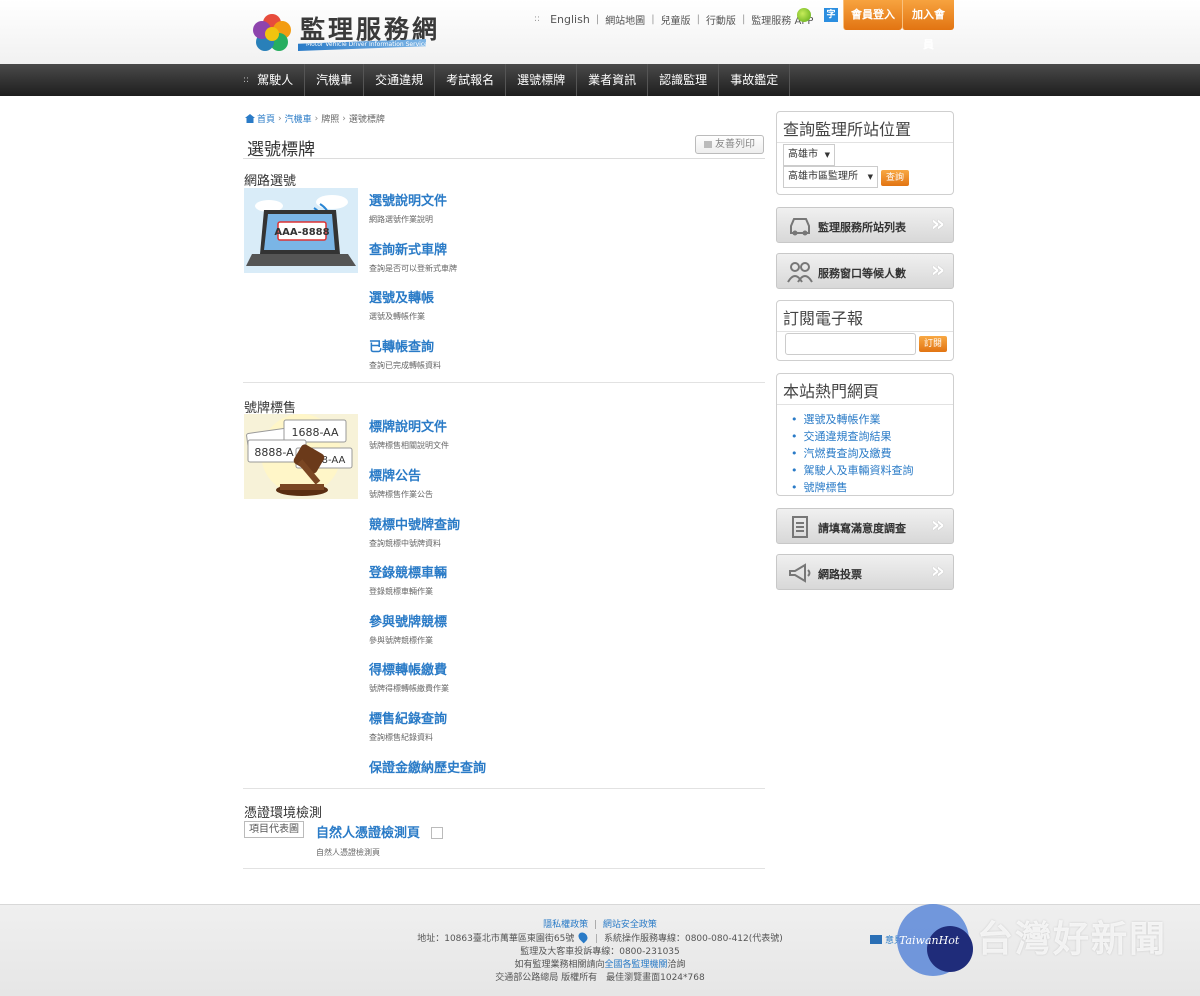 Image resolution: width=1200 pixels, height=996 pixels. I want to click on queue-count-button: 服務窗口等候人數 », so click(865, 271).